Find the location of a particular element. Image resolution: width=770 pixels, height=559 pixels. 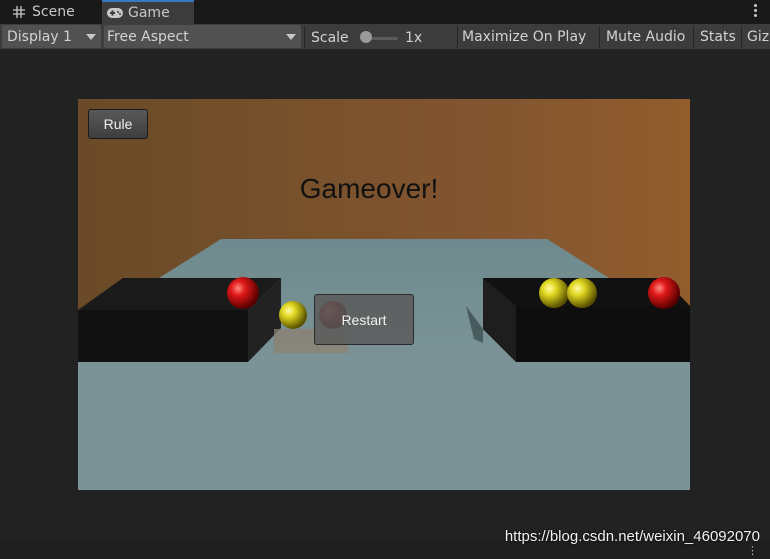

more-options-icon is located at coordinates (755, 11).